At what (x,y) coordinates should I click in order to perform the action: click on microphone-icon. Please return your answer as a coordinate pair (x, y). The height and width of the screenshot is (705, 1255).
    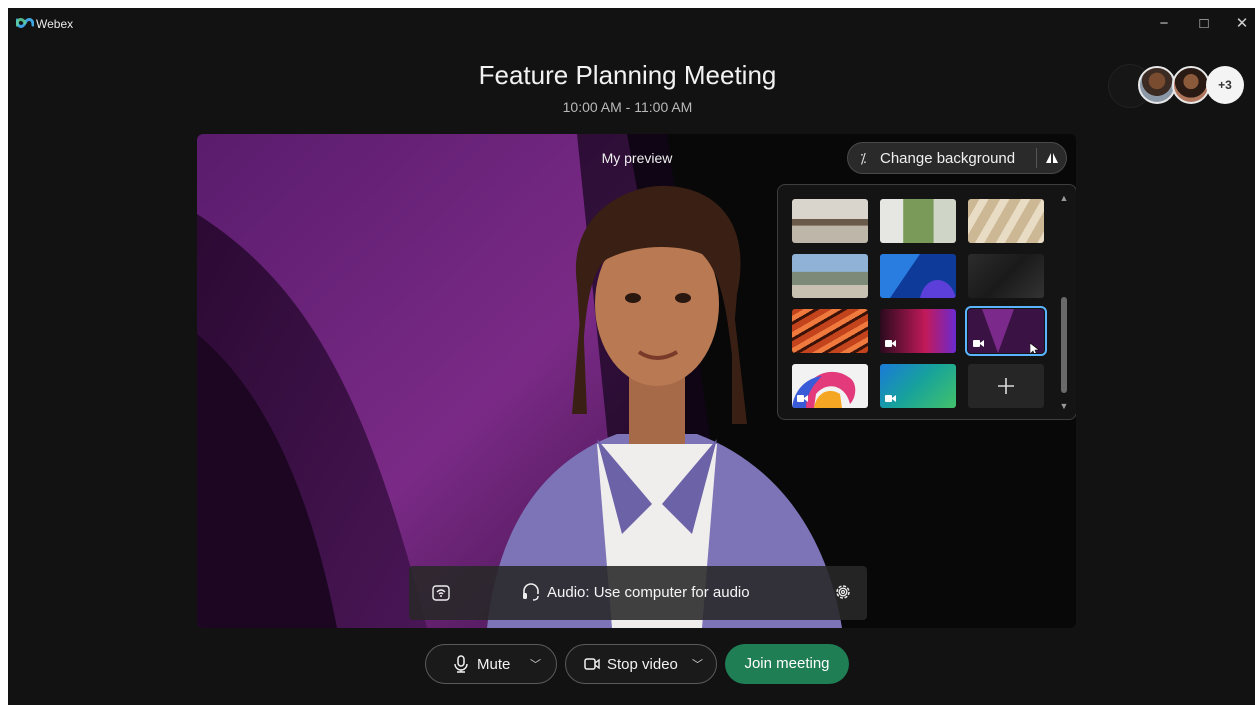
    Looking at the image, I should click on (461, 664).